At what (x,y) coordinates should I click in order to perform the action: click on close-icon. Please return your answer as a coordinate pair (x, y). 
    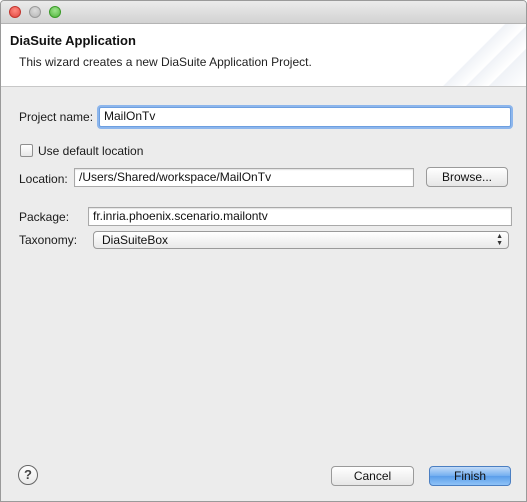
    Looking at the image, I should click on (15, 12).